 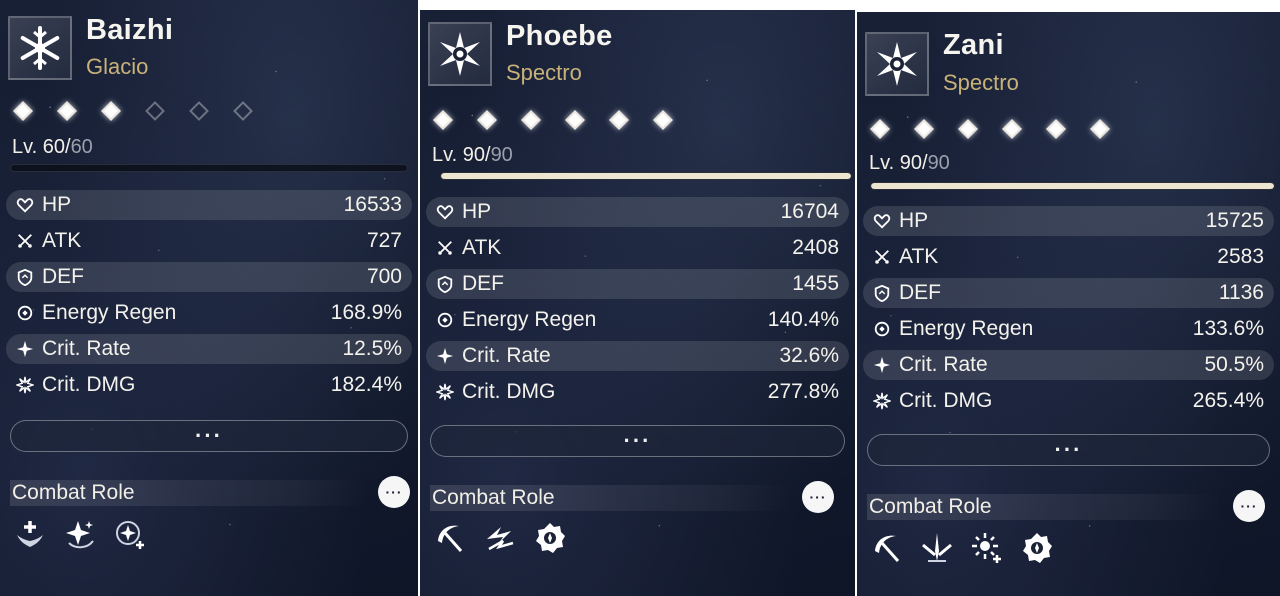 What do you see at coordinates (40, 48) in the screenshot?
I see `snowflake-icon` at bounding box center [40, 48].